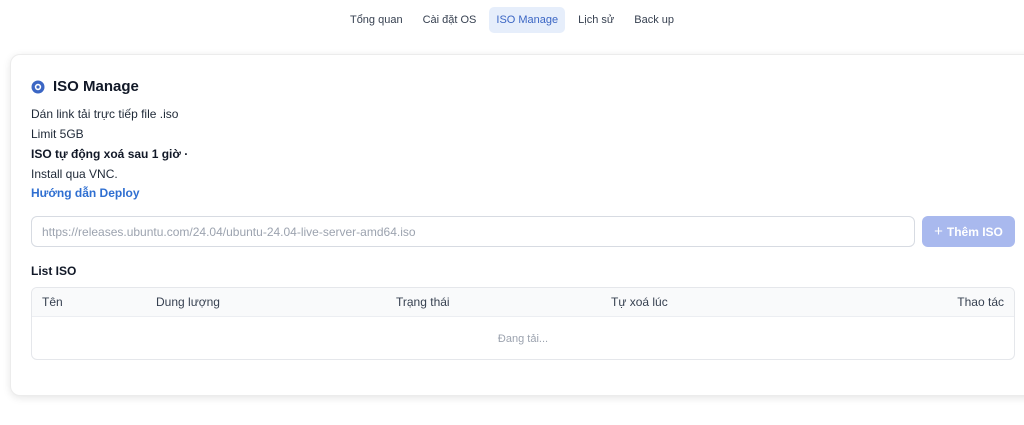 This screenshot has width=1024, height=425. I want to click on column-name: Tên, so click(52, 302).